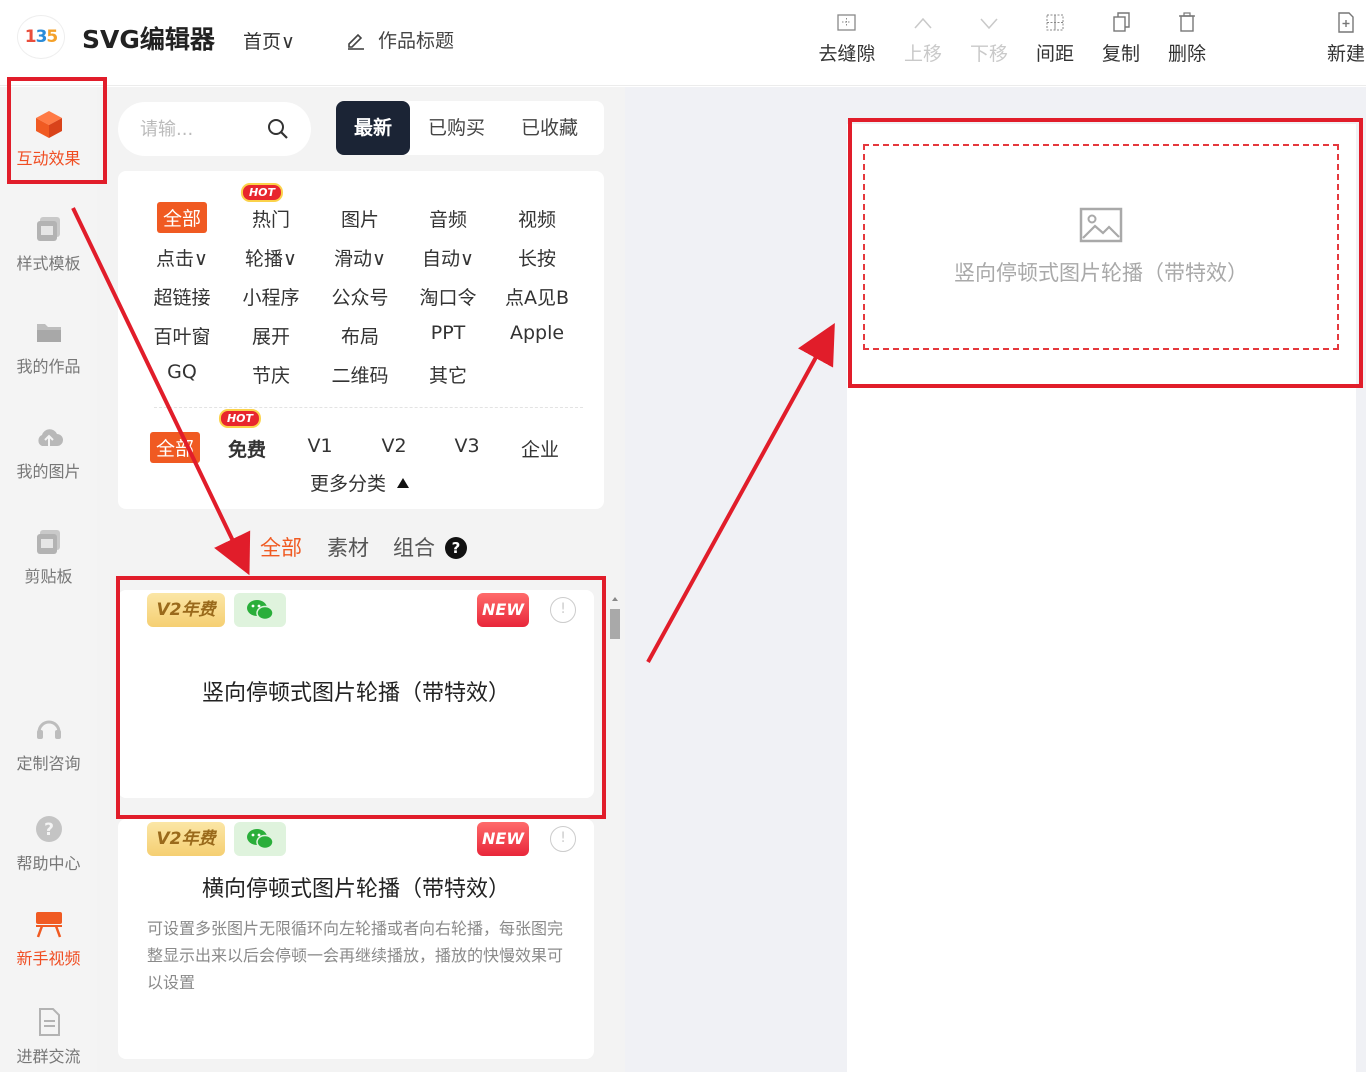  I want to click on category-expand: 展开, so click(271, 335).